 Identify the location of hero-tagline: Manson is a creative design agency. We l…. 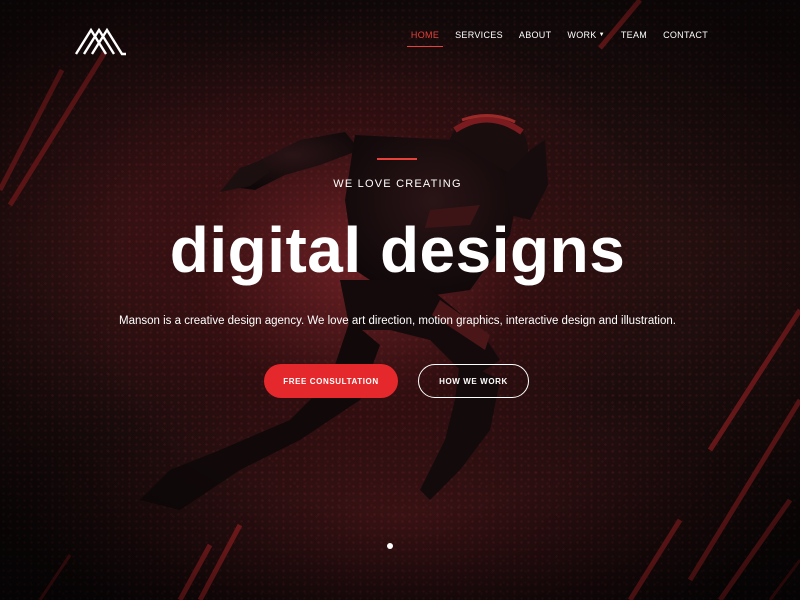
(397, 321).